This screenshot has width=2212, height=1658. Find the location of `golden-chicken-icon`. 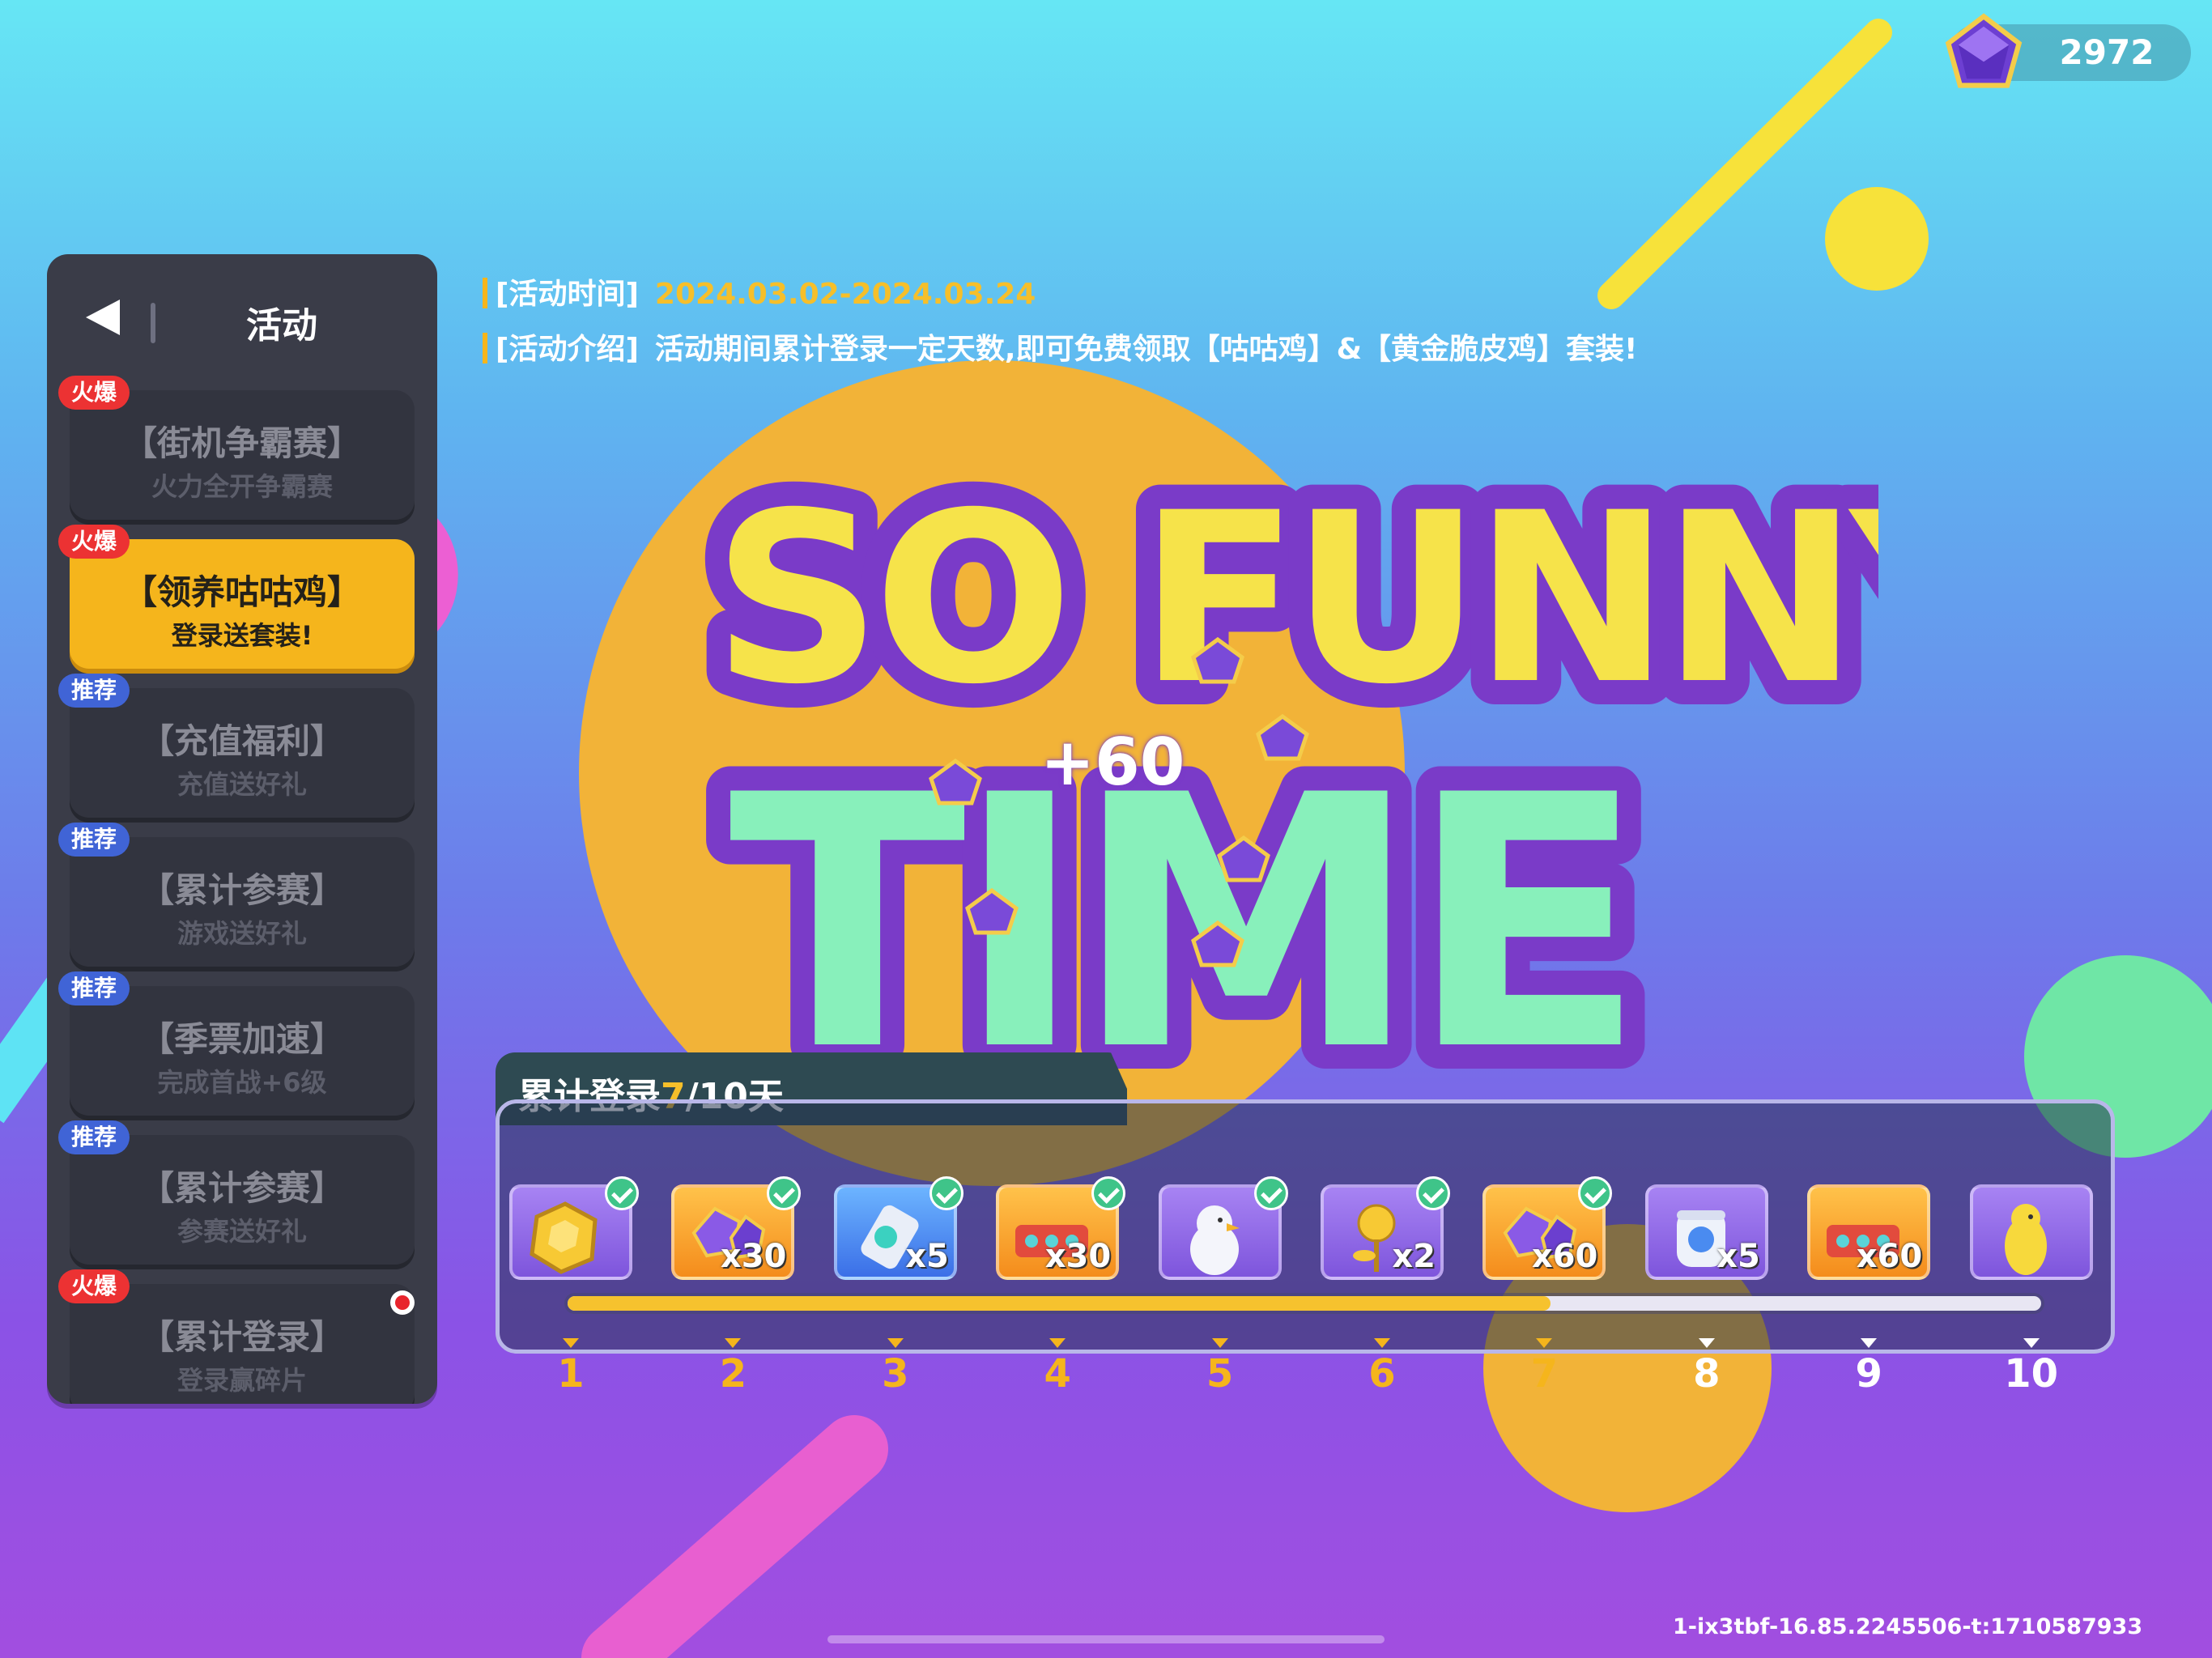

golden-chicken-icon is located at coordinates (2026, 1239).